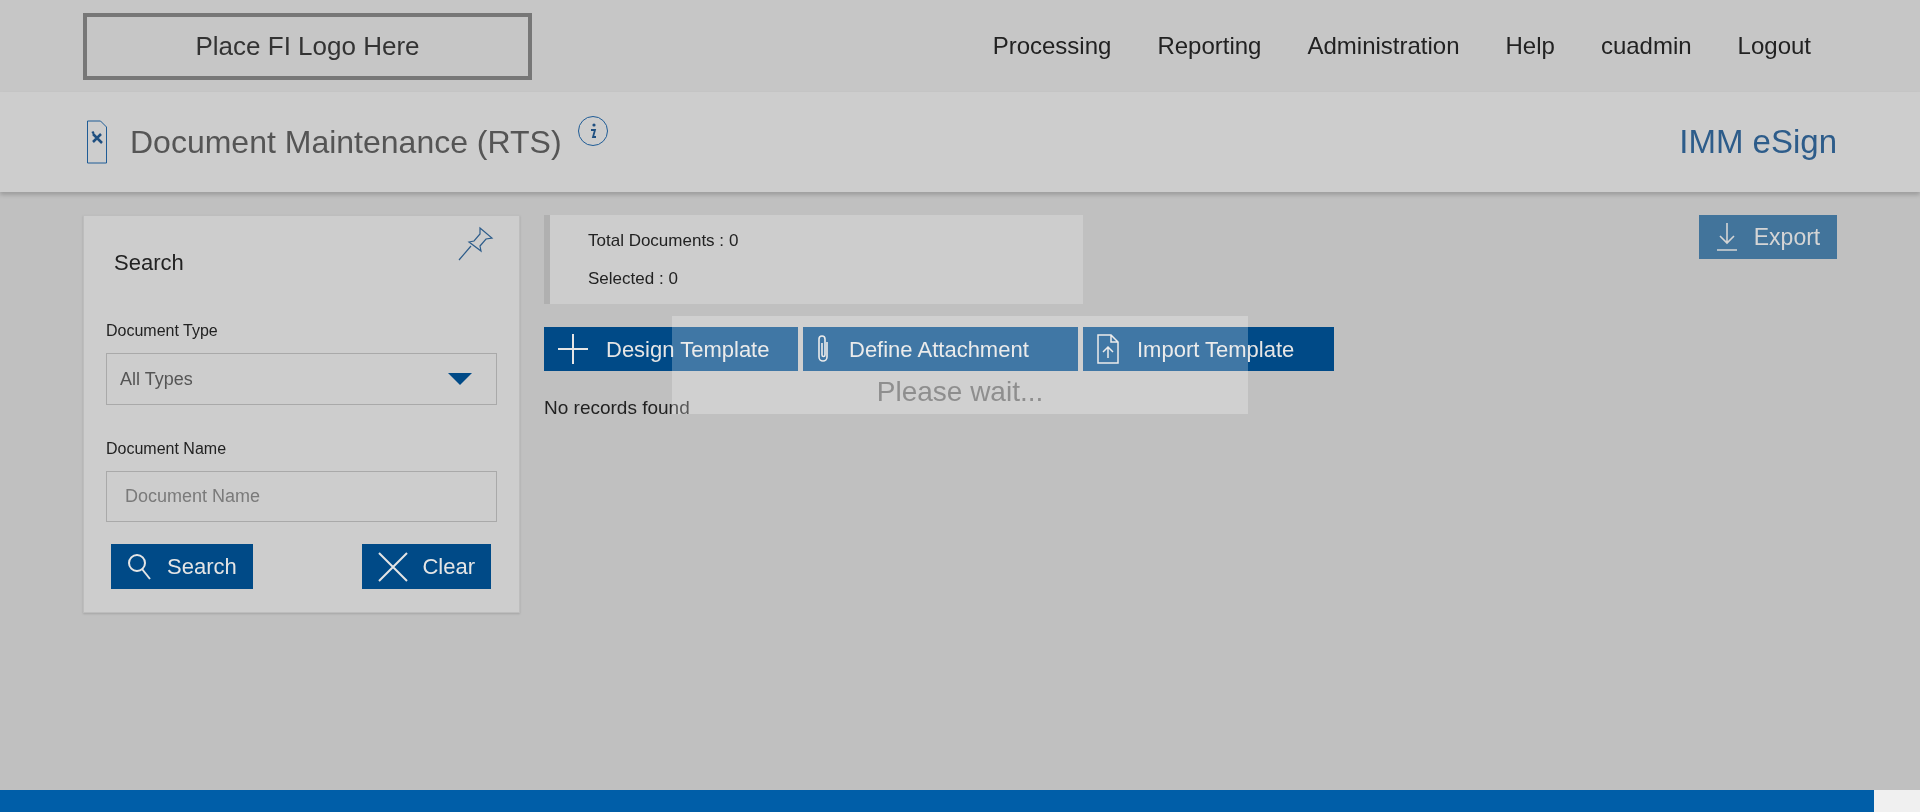  Describe the element at coordinates (940, 349) in the screenshot. I see `toolbar-button: Define Attachment` at that location.